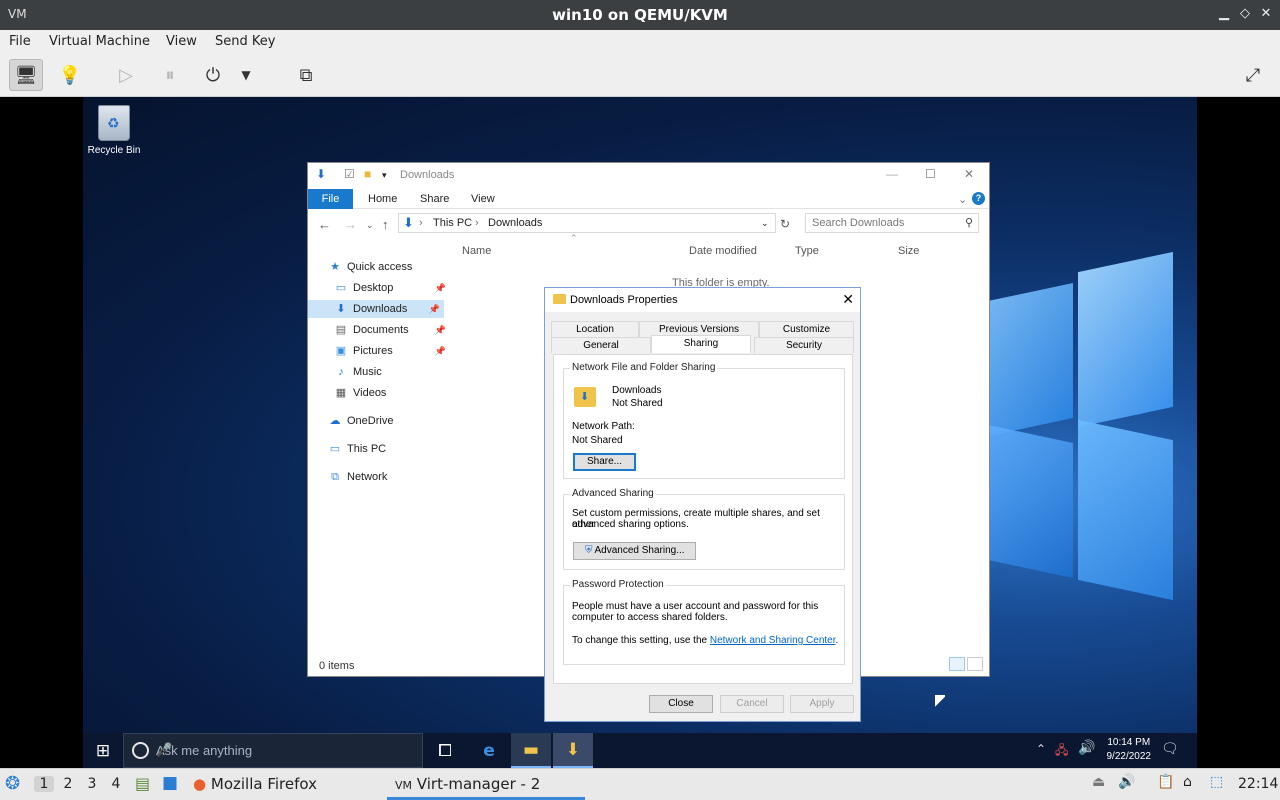 The height and width of the screenshot is (800, 1280). What do you see at coordinates (822, 704) in the screenshot?
I see `apply-button: Apply` at bounding box center [822, 704].